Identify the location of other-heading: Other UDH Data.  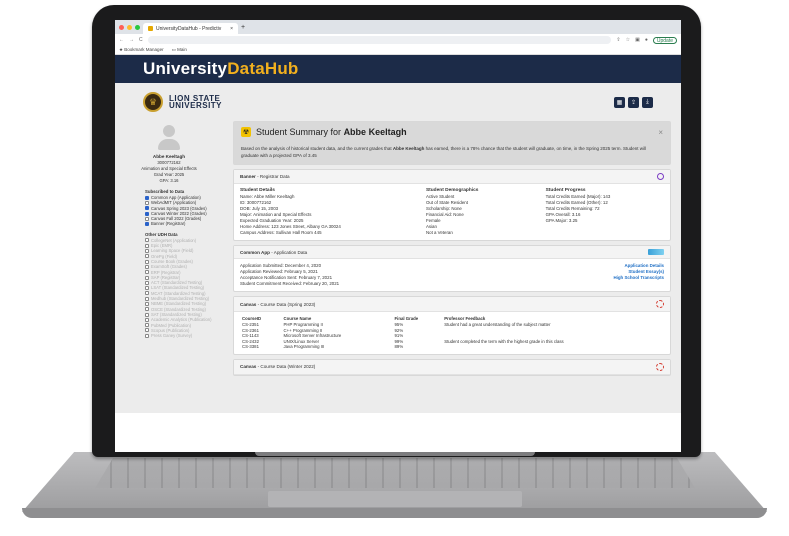
(161, 234).